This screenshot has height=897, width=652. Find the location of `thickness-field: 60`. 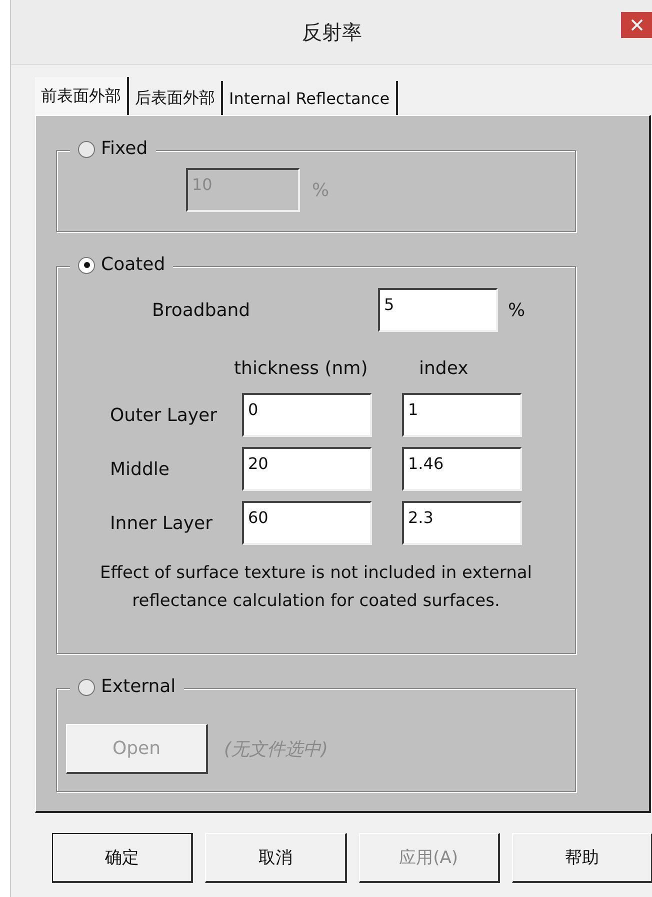

thickness-field: 60 is located at coordinates (307, 523).